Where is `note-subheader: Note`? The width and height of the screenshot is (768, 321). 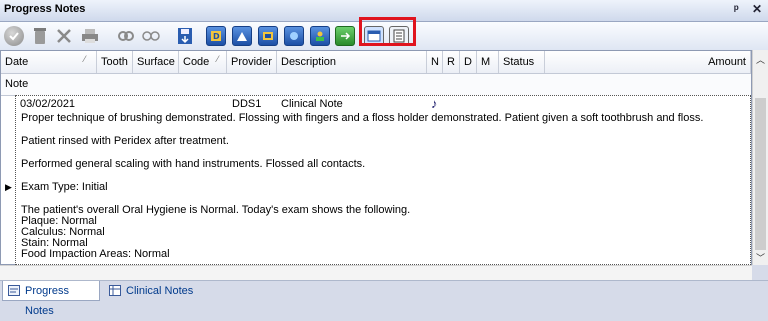 note-subheader: Note is located at coordinates (376, 85).